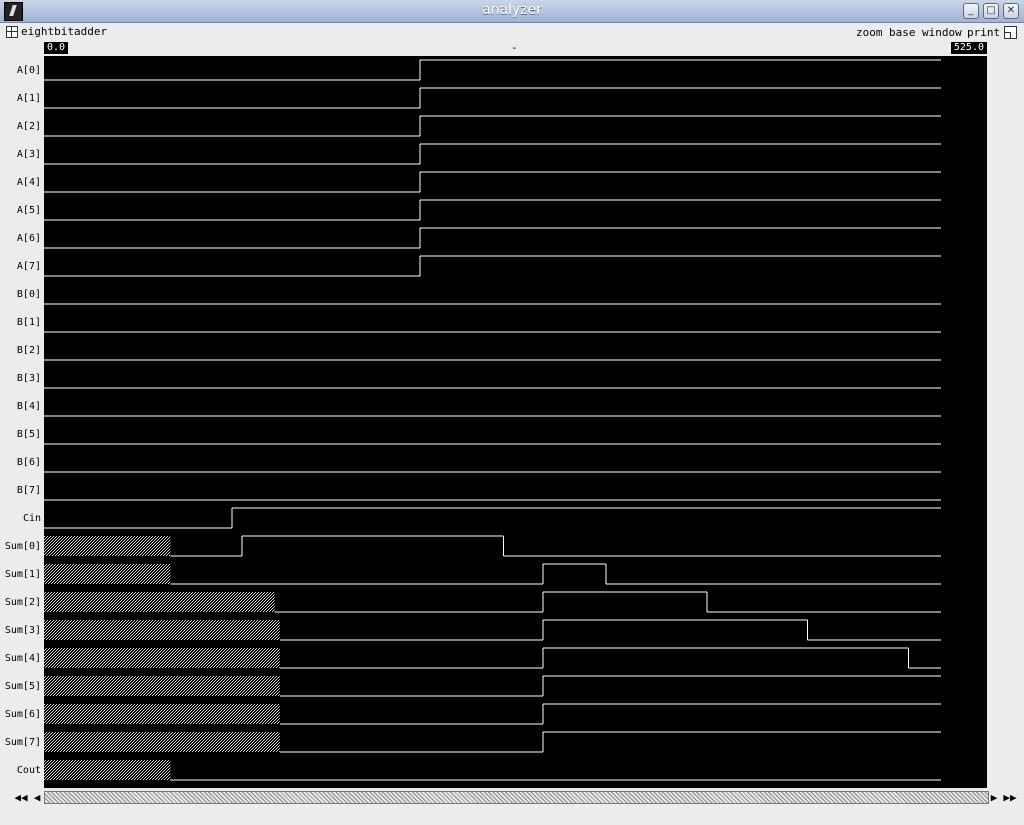  I want to click on waveform-cout, so click(492, 770).